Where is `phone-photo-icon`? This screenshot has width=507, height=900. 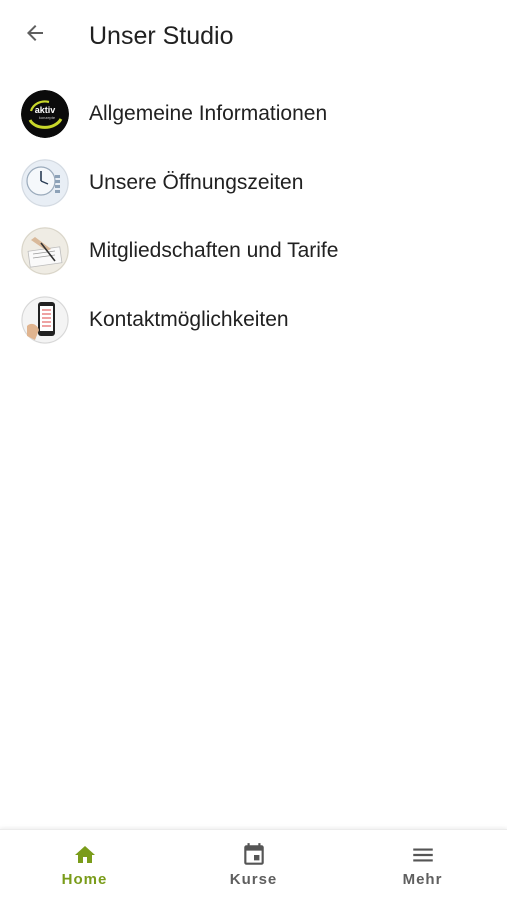 phone-photo-icon is located at coordinates (45, 319).